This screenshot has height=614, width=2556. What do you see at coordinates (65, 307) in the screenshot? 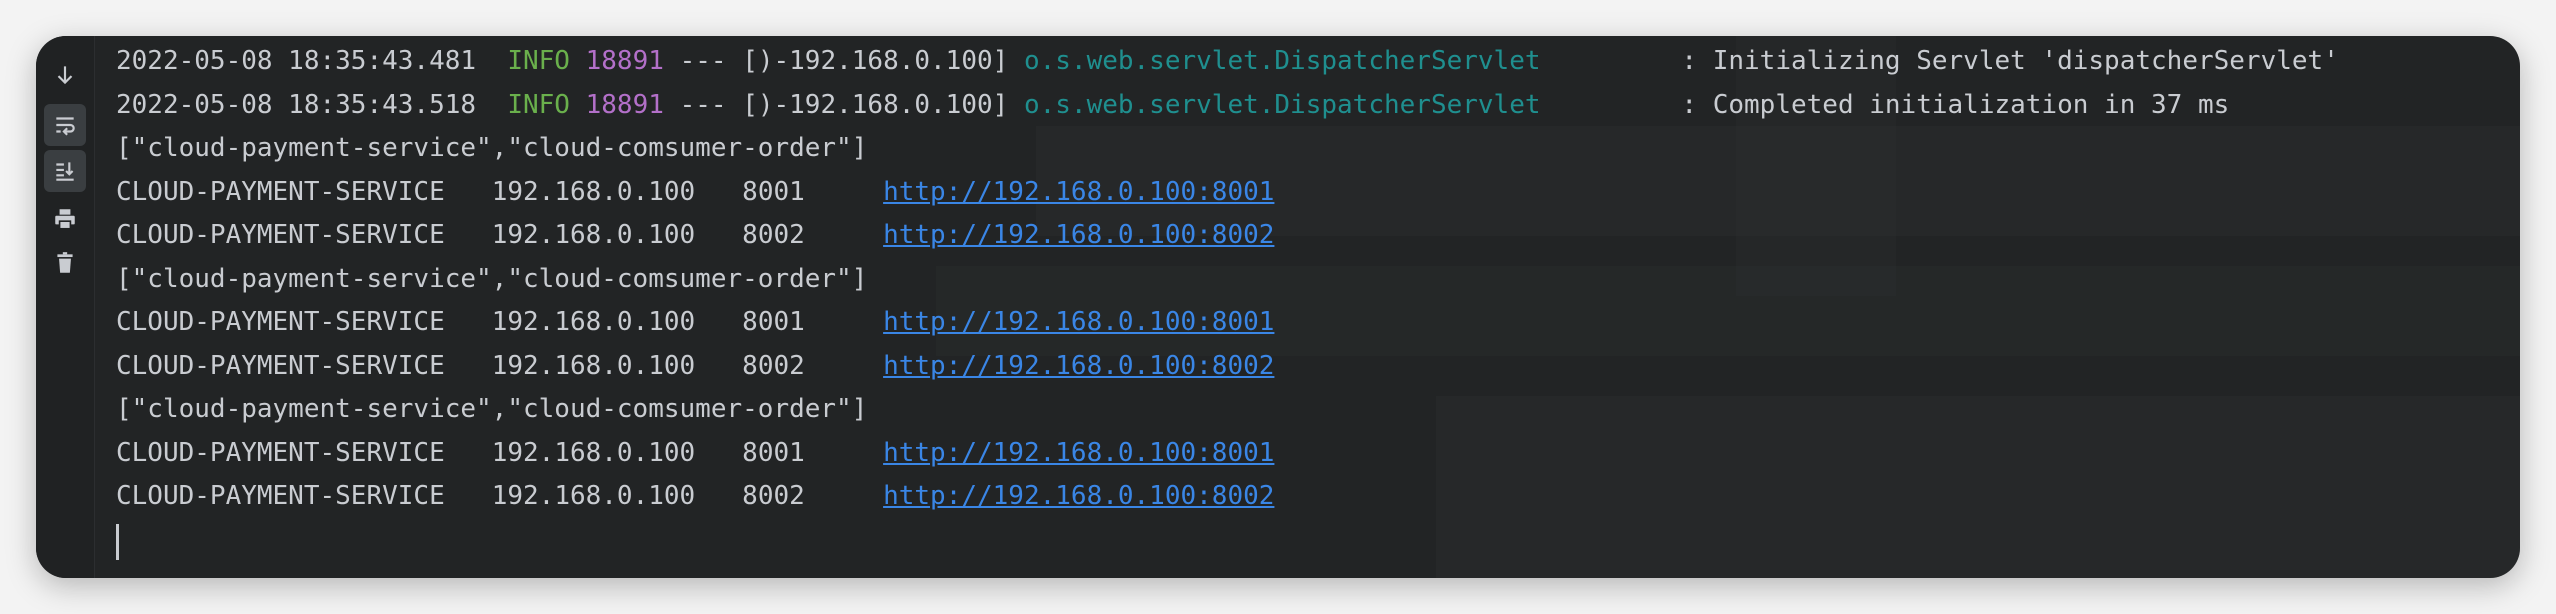
I see `console-toolbar` at bounding box center [65, 307].